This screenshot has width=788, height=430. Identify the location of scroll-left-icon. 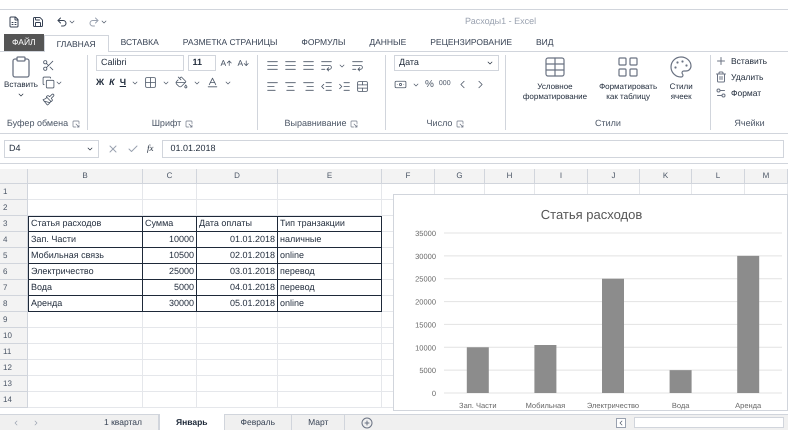
(16, 422).